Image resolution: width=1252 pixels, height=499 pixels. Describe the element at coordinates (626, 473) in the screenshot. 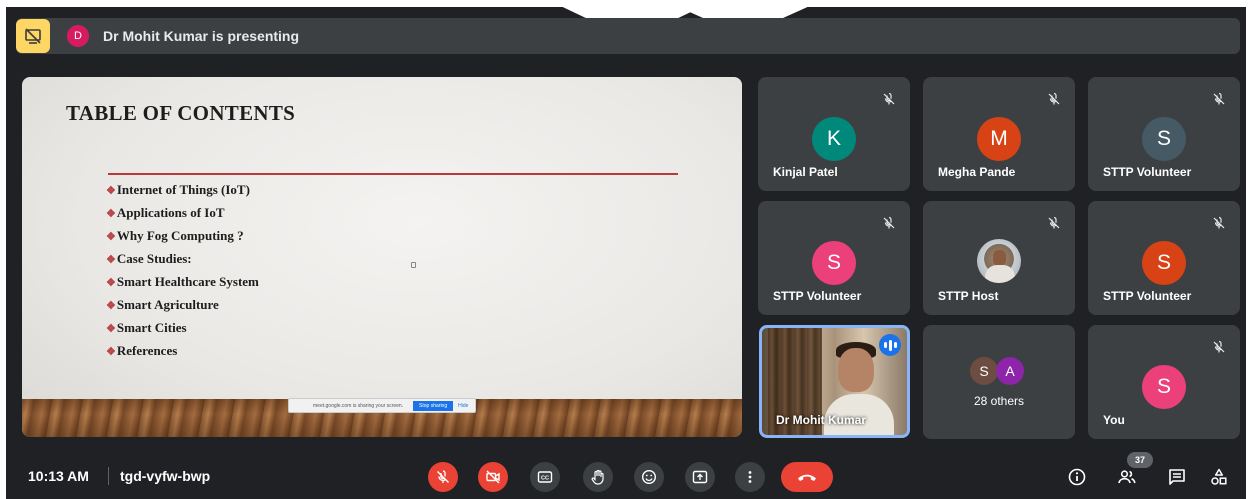

I see `meeting-controls-bar: 10:13 AM tgd-vyfw-bwp CC` at that location.